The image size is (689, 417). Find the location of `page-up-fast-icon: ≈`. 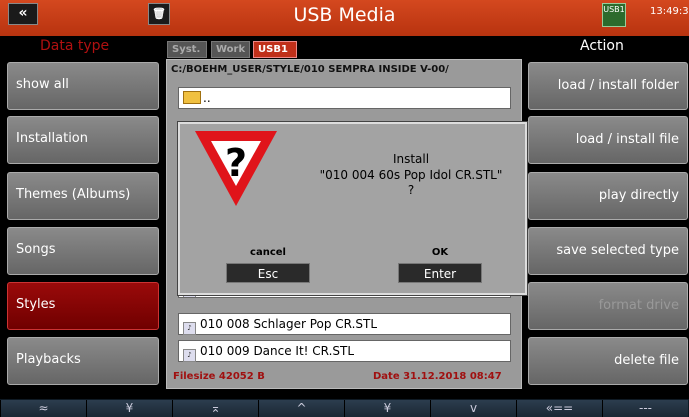

page-up-fast-icon: ≈ is located at coordinates (43, 408).